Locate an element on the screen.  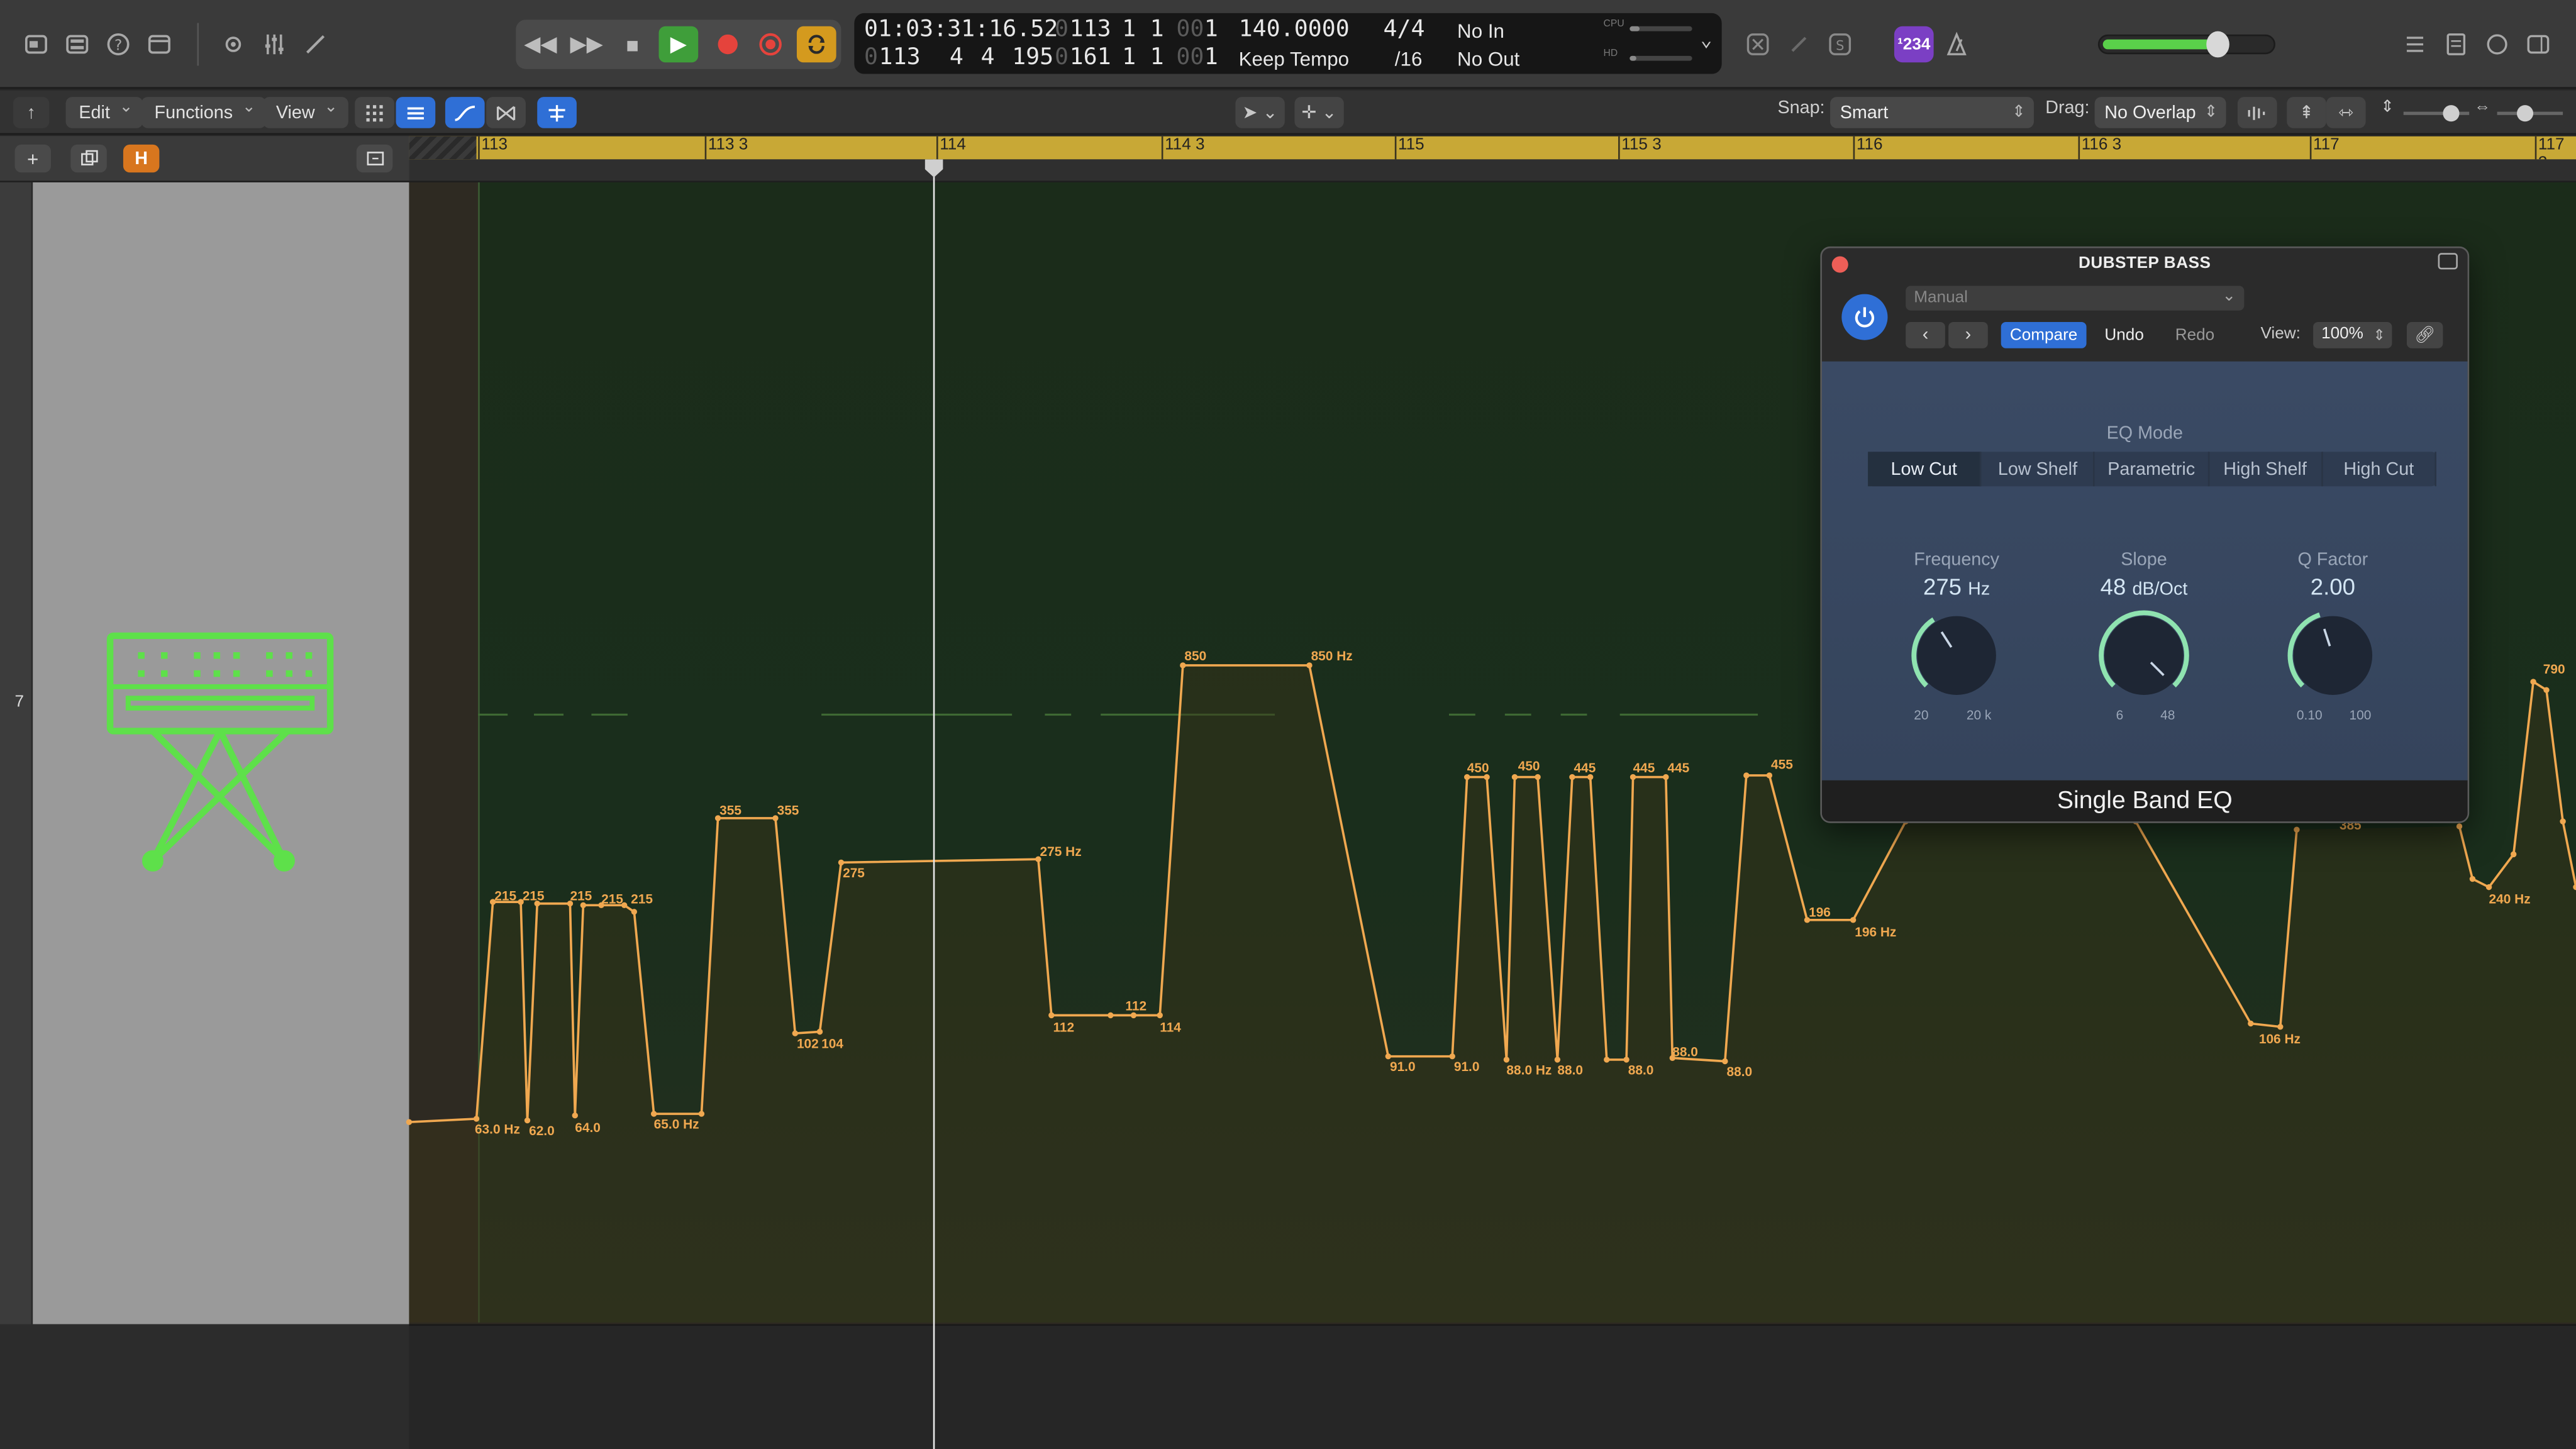
plugin-name: Single Band EQ is located at coordinates (2144, 801).